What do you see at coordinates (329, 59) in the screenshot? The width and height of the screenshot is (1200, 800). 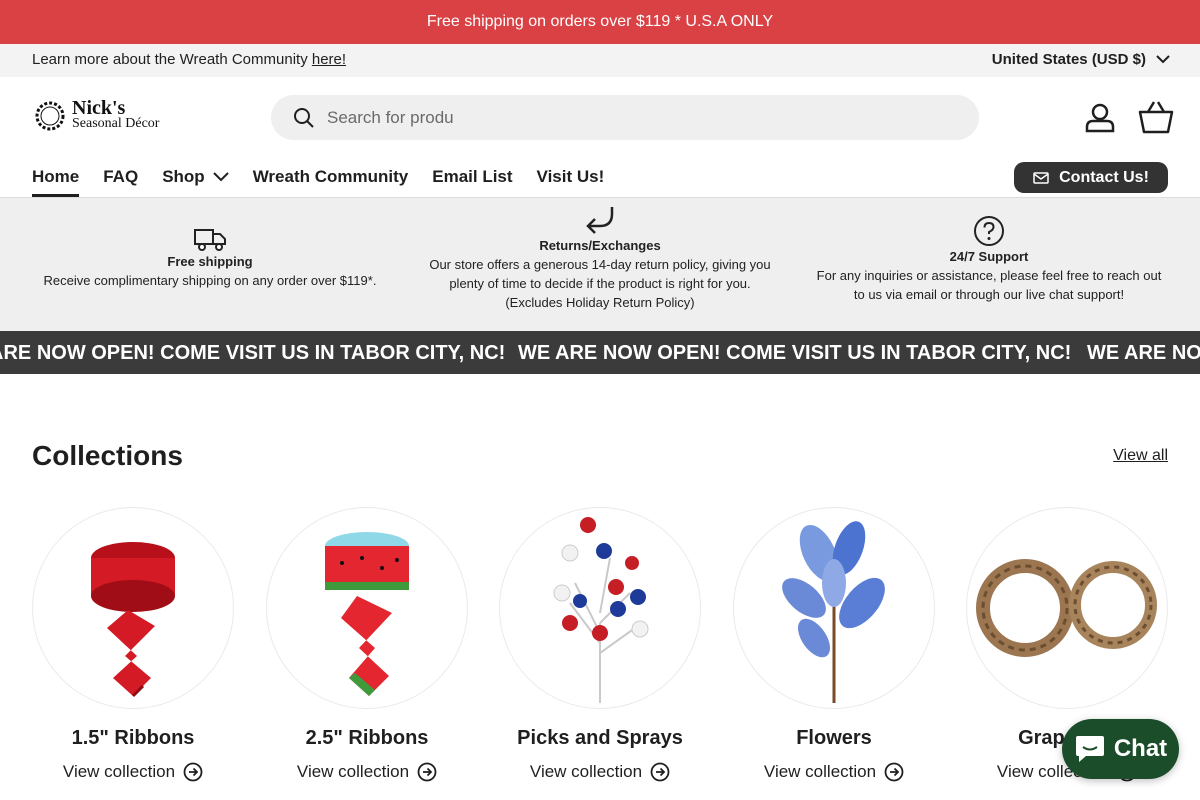 I see `wreath-community-link: here!` at bounding box center [329, 59].